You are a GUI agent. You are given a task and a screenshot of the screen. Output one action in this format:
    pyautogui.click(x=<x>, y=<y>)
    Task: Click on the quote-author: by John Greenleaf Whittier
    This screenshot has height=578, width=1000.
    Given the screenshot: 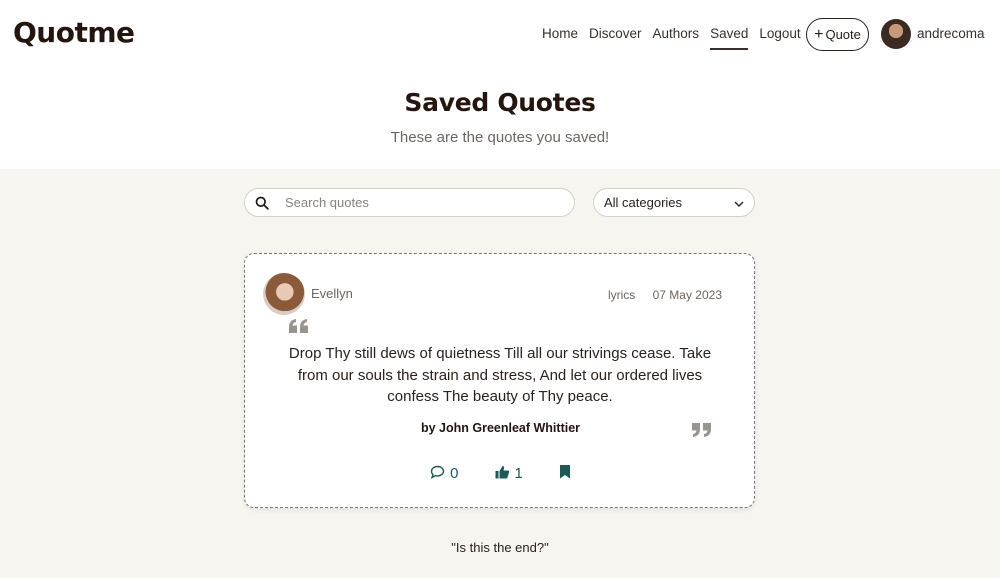 What is the action you would take?
    pyautogui.click(x=500, y=428)
    